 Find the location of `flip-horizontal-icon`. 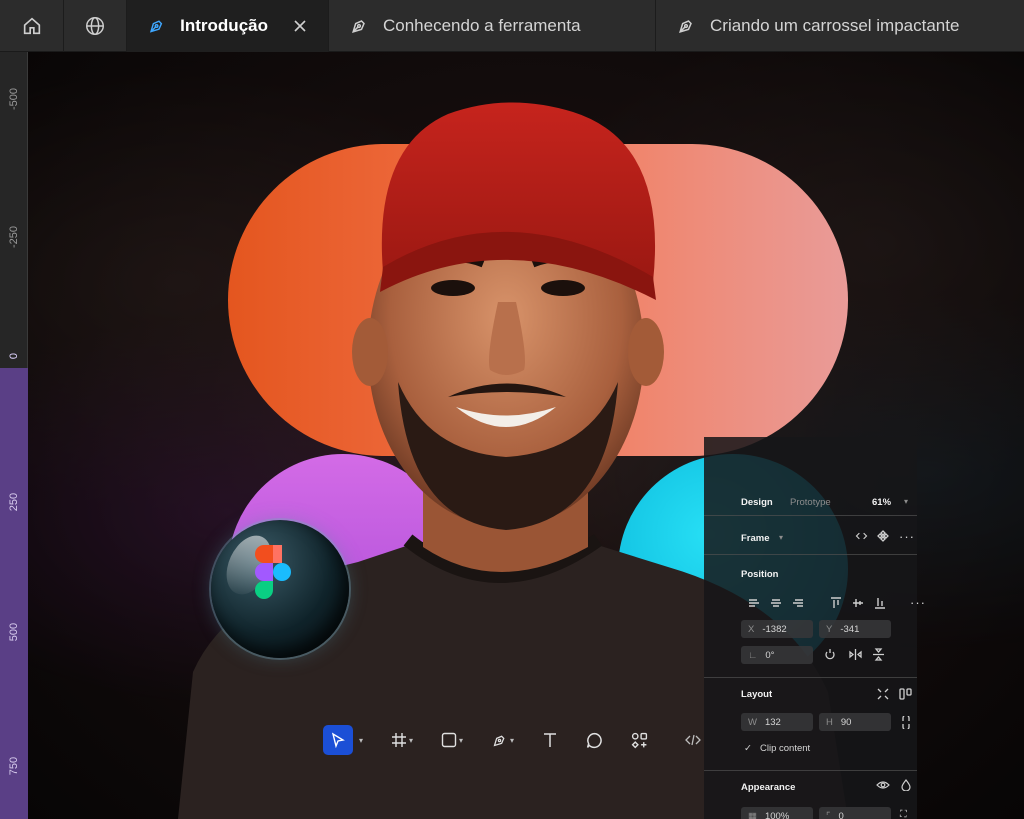

flip-horizontal-icon is located at coordinates (855, 654).